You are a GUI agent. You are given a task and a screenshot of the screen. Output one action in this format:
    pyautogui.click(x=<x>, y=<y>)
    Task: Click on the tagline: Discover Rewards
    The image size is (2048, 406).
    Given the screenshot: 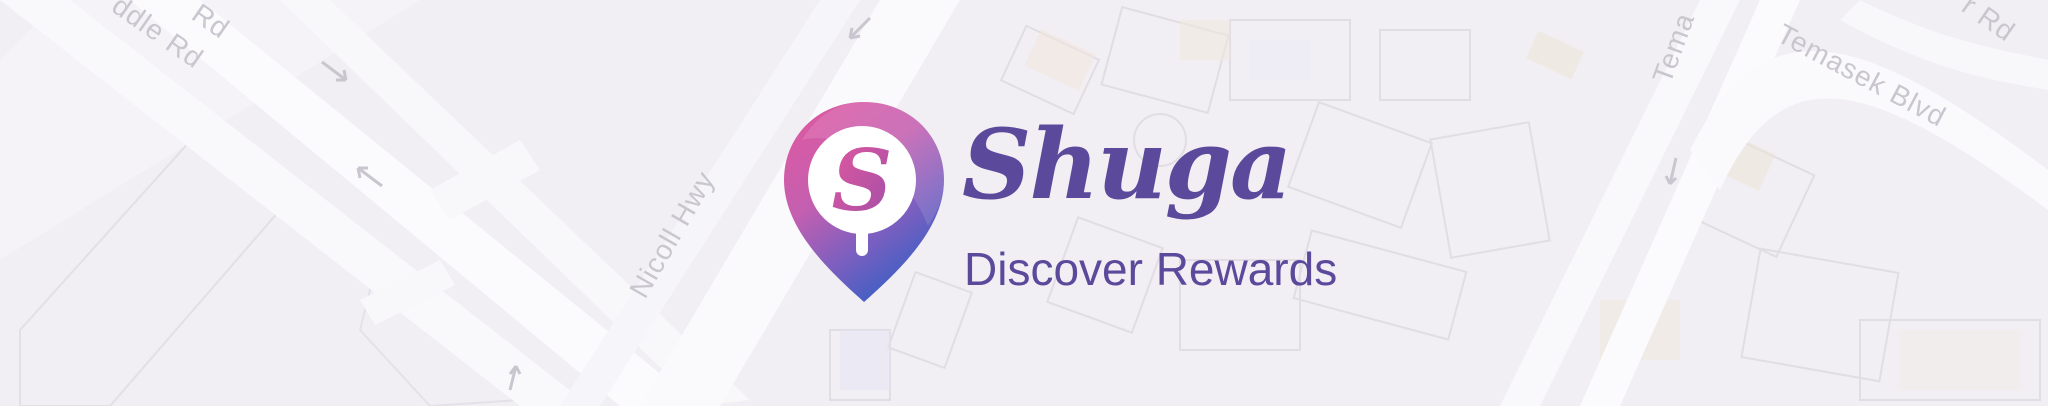 What is the action you would take?
    pyautogui.click(x=1151, y=269)
    